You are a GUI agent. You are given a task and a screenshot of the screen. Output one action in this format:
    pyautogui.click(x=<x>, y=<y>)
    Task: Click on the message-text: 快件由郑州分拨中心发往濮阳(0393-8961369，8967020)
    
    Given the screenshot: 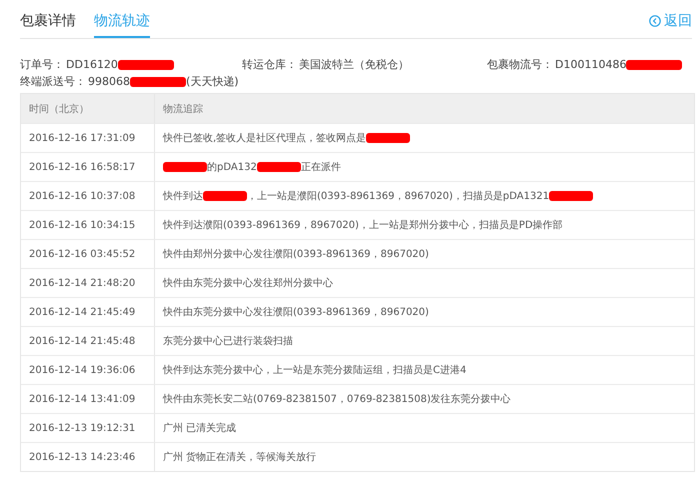 What is the action you would take?
    pyautogui.click(x=296, y=254)
    